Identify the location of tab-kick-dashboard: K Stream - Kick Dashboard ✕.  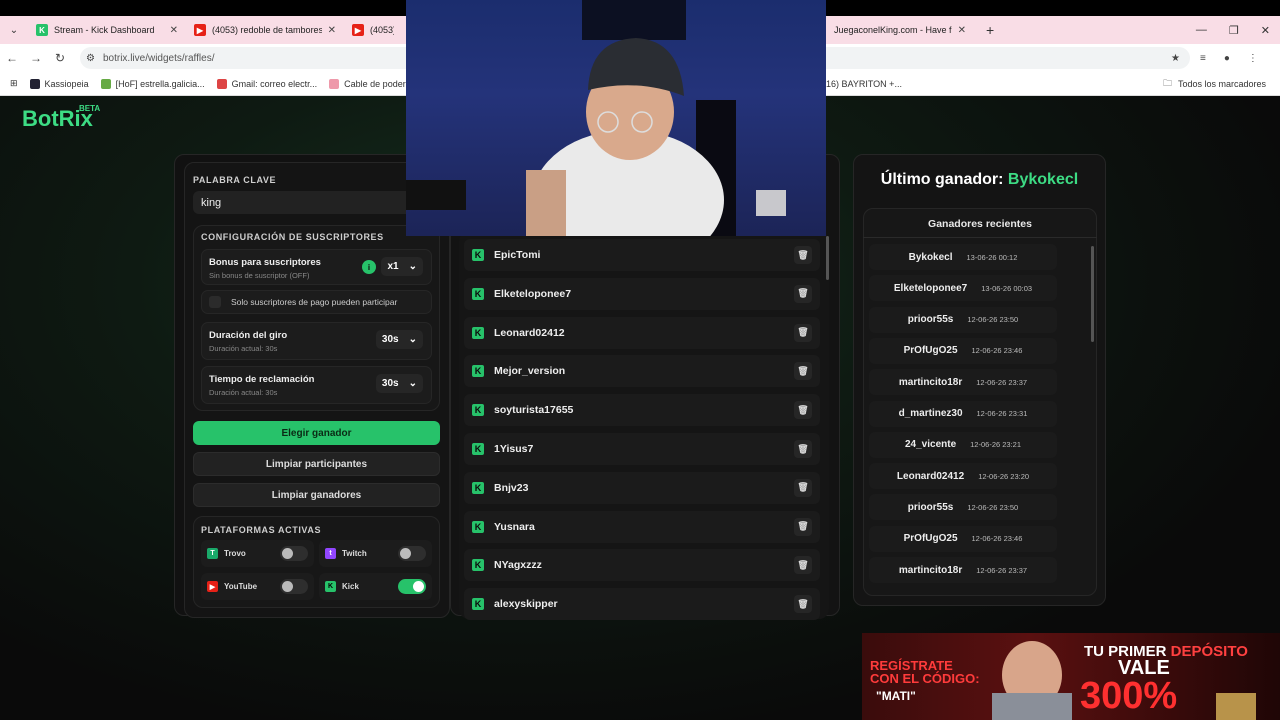
(107, 30).